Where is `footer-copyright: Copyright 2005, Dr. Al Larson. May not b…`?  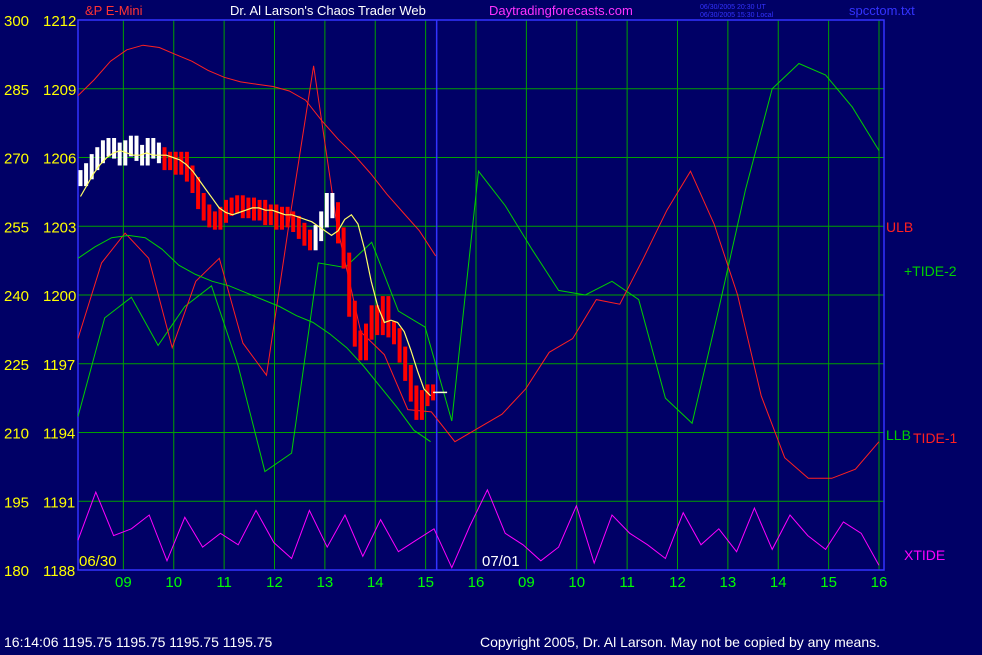
footer-copyright: Copyright 2005, Dr. Al Larson. May not b… is located at coordinates (680, 642).